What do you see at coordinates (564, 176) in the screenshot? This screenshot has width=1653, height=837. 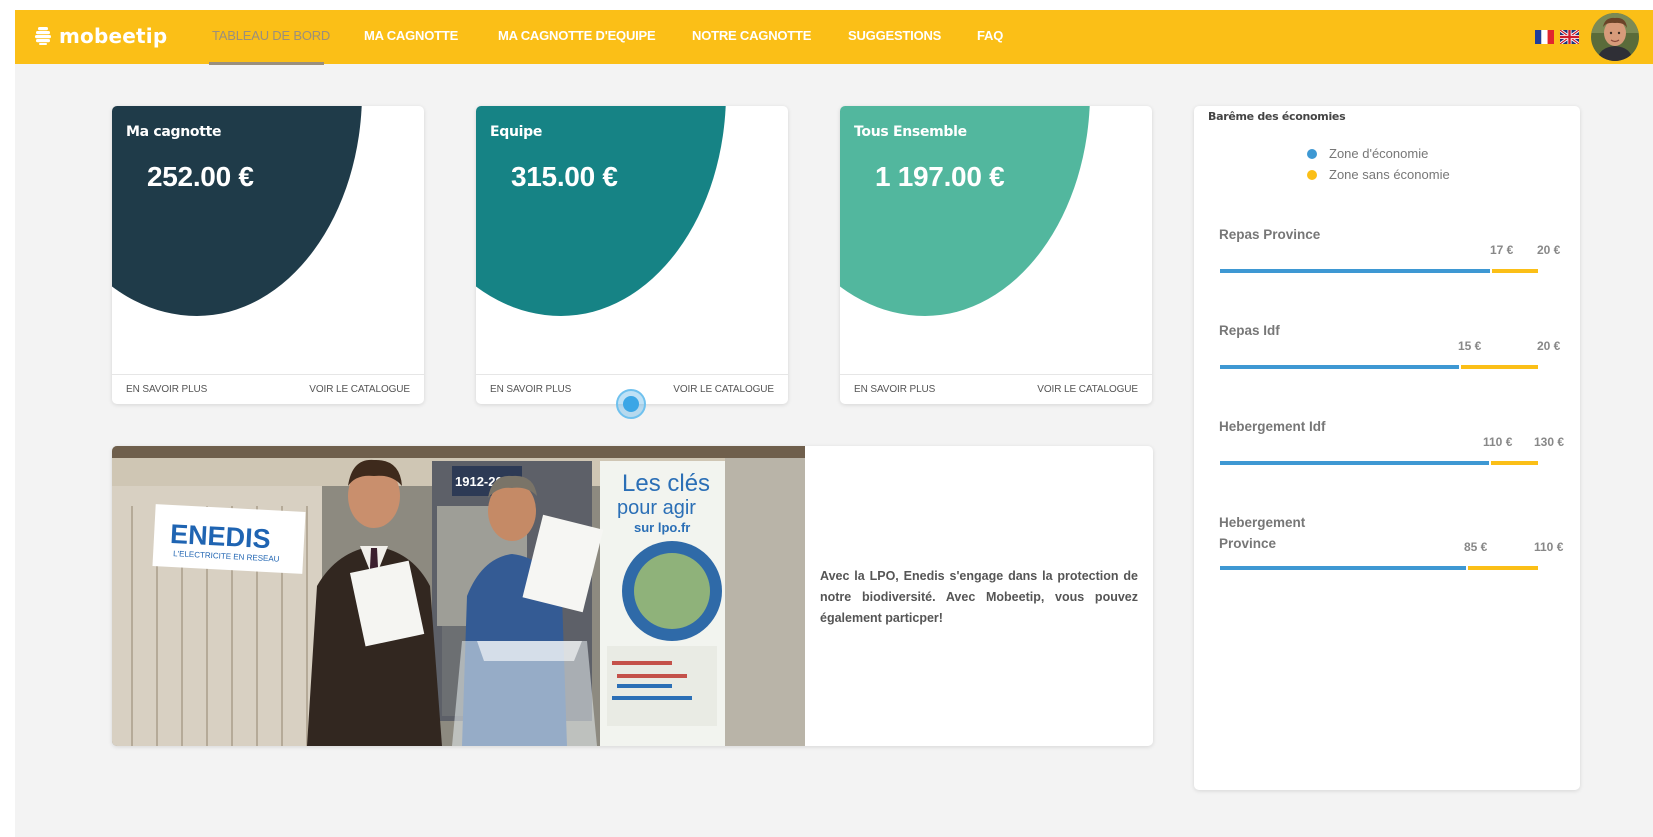 I see `card-amount: 315.00 €` at bounding box center [564, 176].